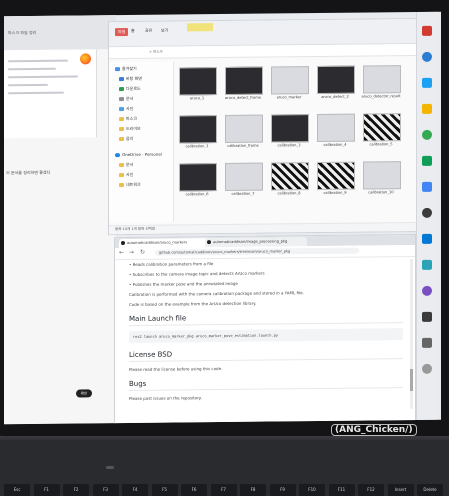 The image size is (449, 496). I want to click on keyboard-key: F2, so click(76, 490).